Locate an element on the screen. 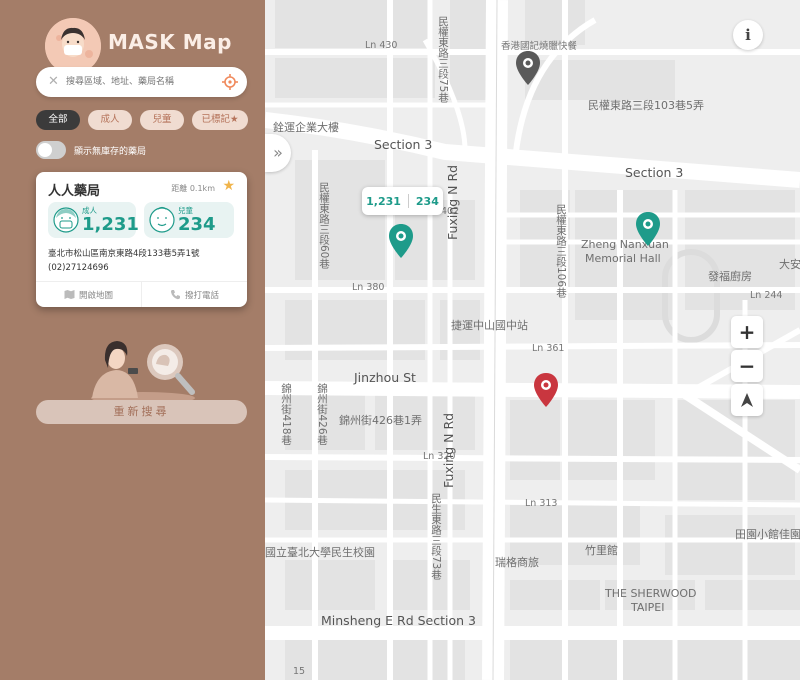 The height and width of the screenshot is (680, 800). open-map-button: 開啟地圖 is located at coordinates (88, 294).